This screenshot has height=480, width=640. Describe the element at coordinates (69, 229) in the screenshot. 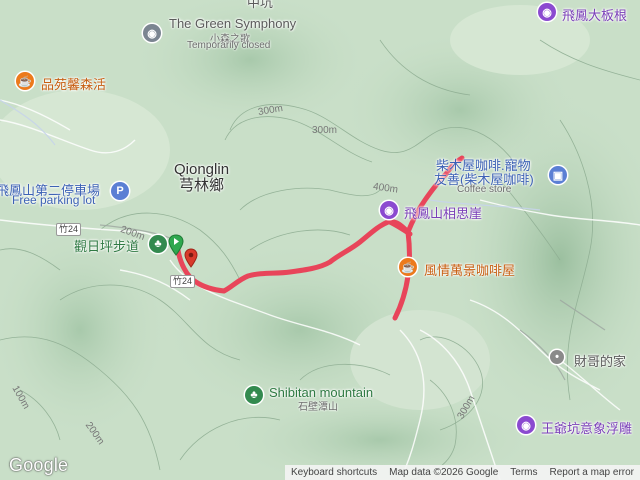

I see `road-badge-route-24: 竹24` at that location.